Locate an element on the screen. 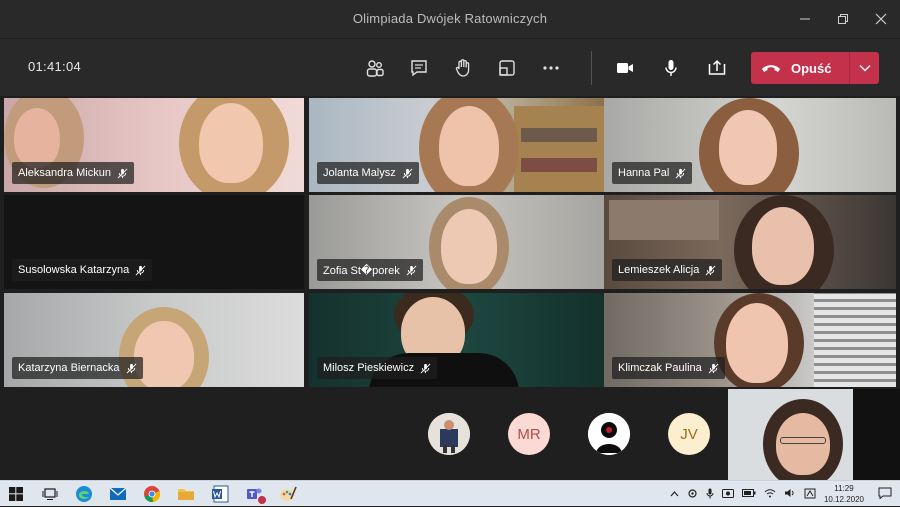 The width and height of the screenshot is (900, 507). share-screen-icon is located at coordinates (717, 67).